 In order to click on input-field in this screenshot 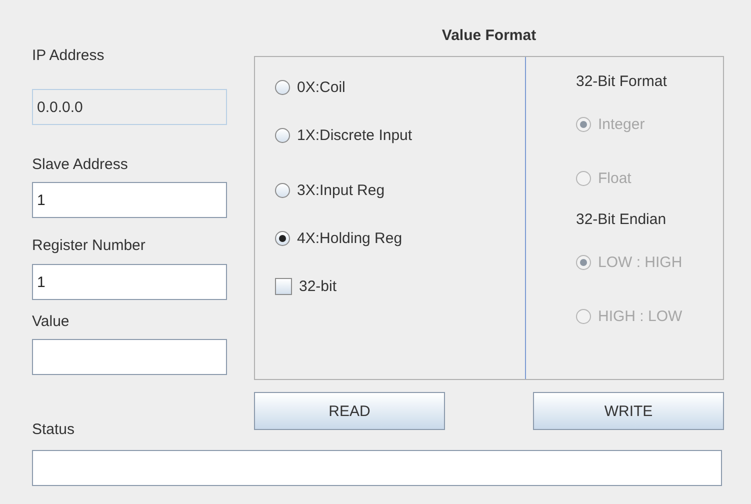, I will do `click(129, 357)`.